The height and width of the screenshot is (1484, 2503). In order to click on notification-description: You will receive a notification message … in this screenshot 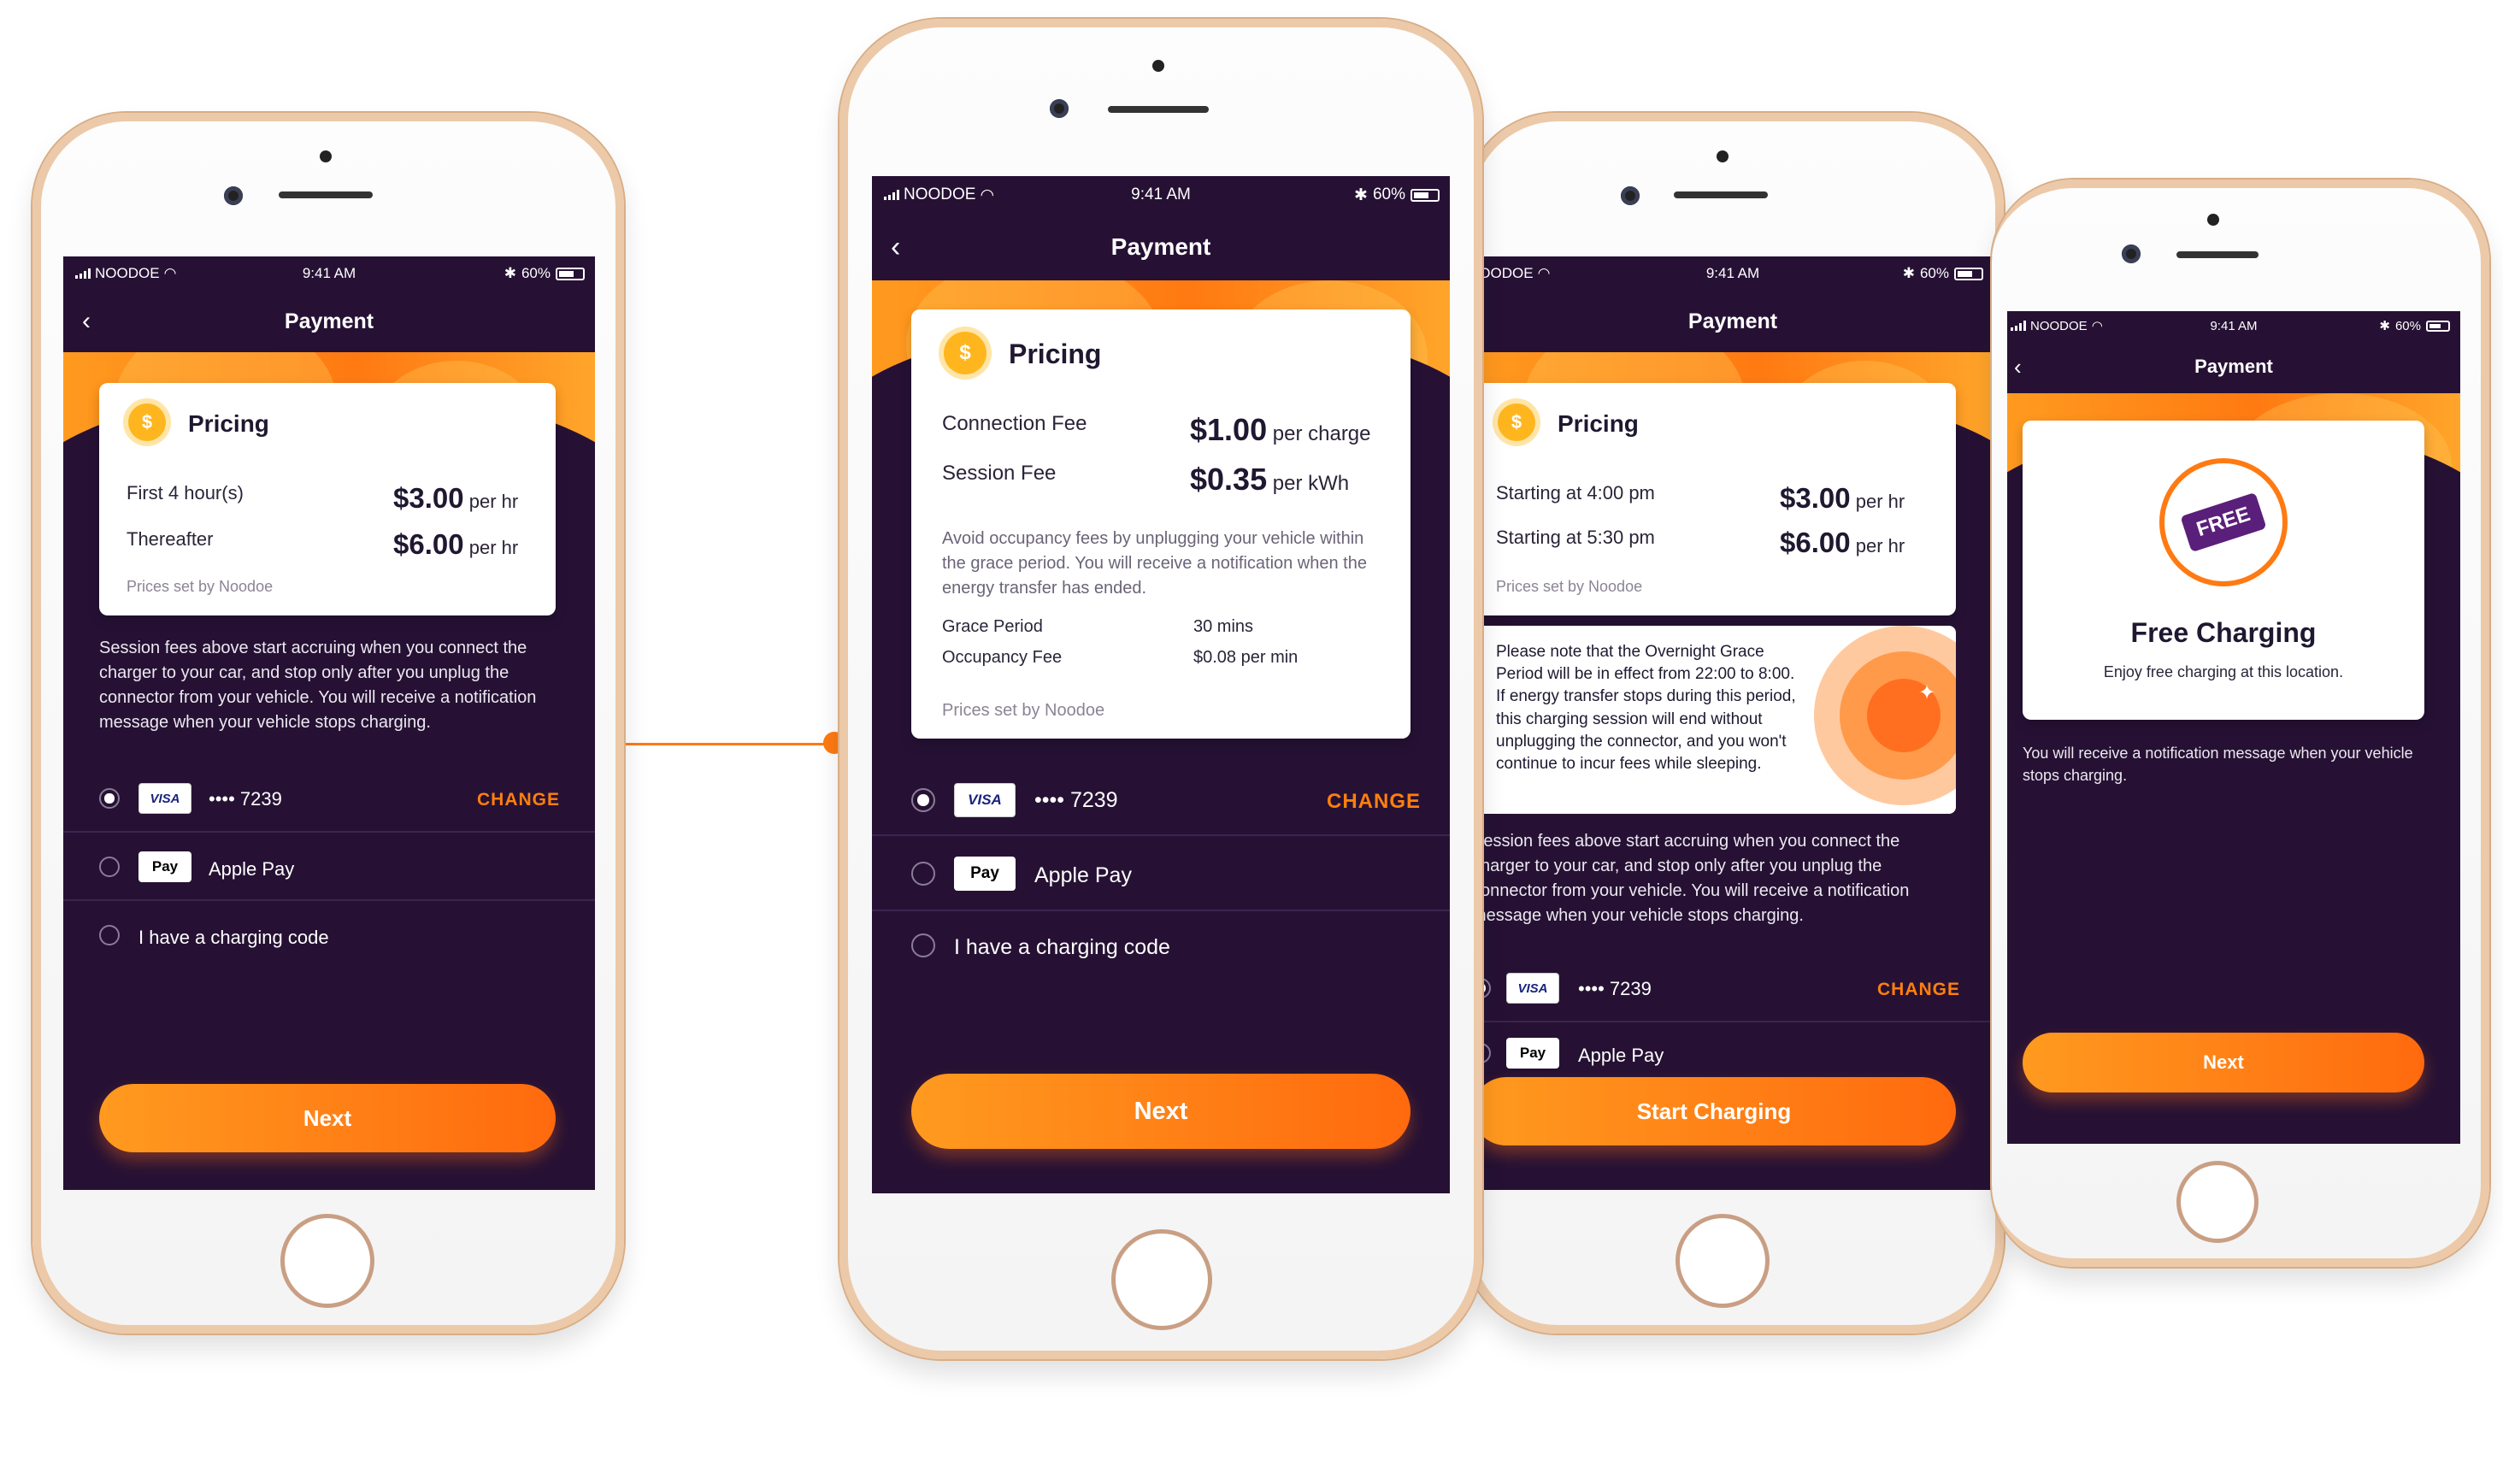, I will do `click(2218, 765)`.